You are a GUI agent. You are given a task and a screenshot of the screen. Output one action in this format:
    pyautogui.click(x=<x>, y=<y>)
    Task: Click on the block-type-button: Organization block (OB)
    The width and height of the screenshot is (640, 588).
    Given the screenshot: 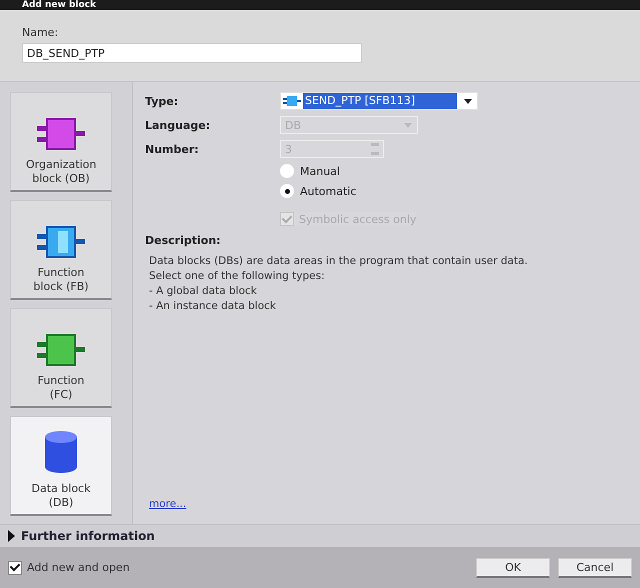 What is the action you would take?
    pyautogui.click(x=61, y=142)
    